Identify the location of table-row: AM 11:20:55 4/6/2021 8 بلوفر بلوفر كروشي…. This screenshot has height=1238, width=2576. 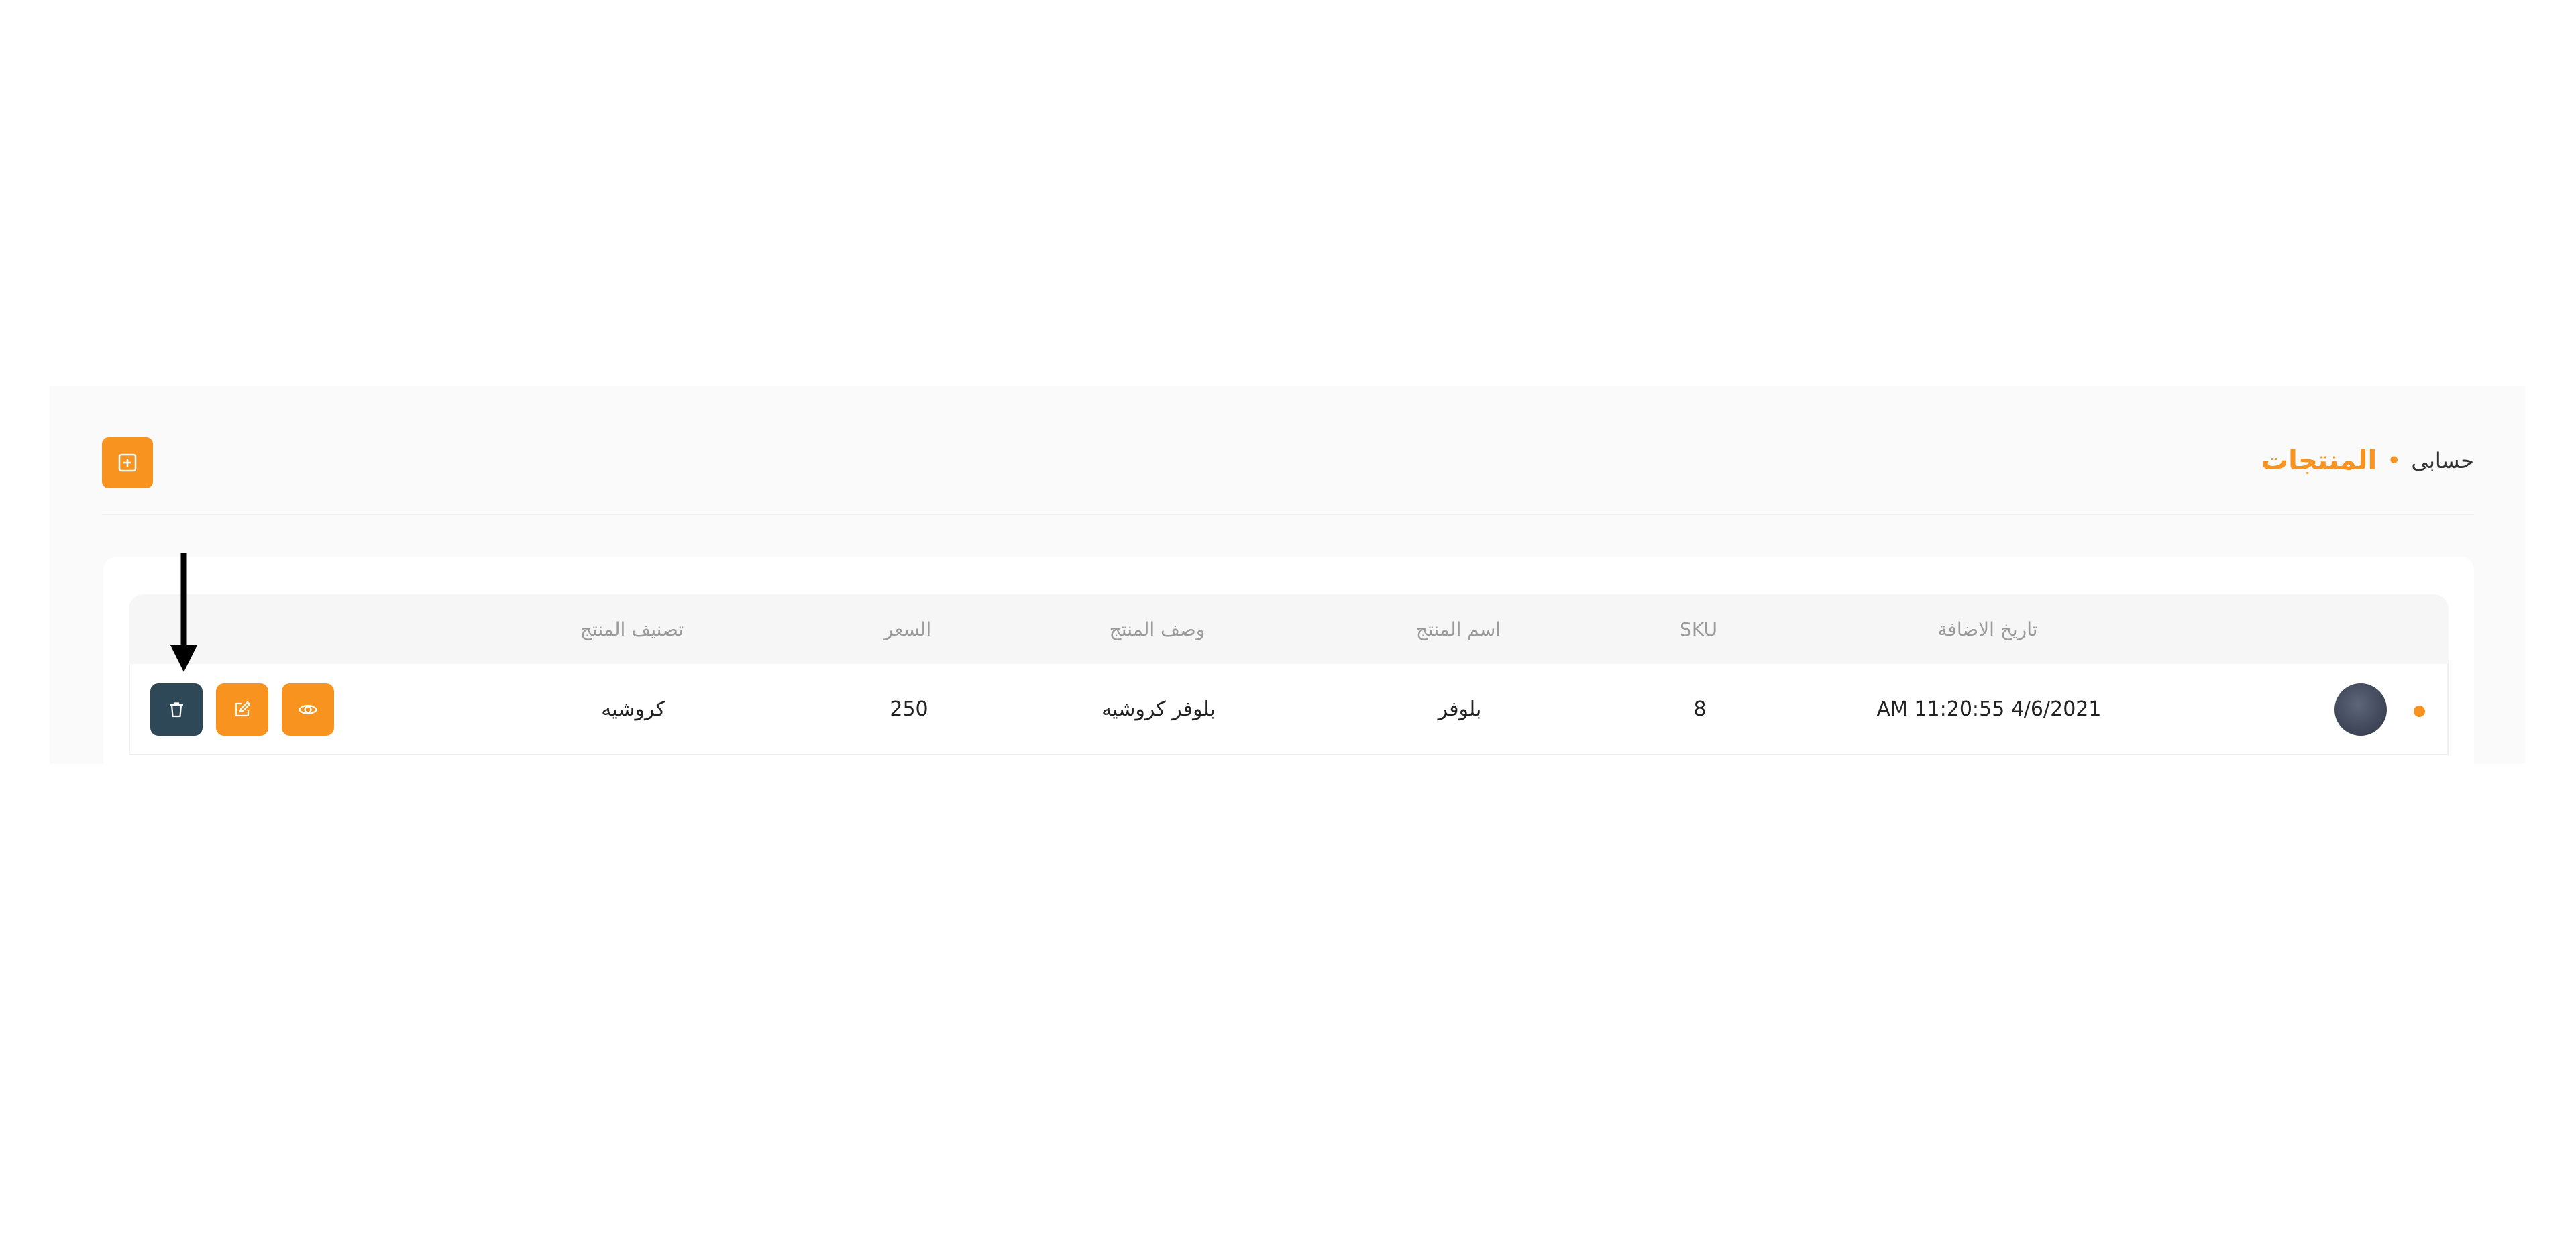
(1289, 709).